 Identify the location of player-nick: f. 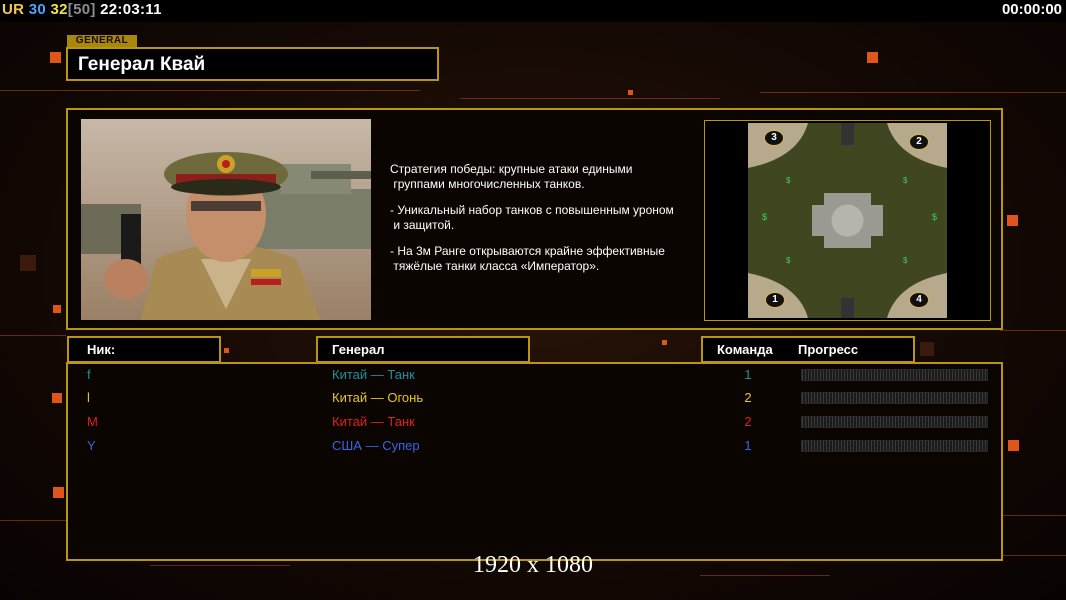
(89, 374).